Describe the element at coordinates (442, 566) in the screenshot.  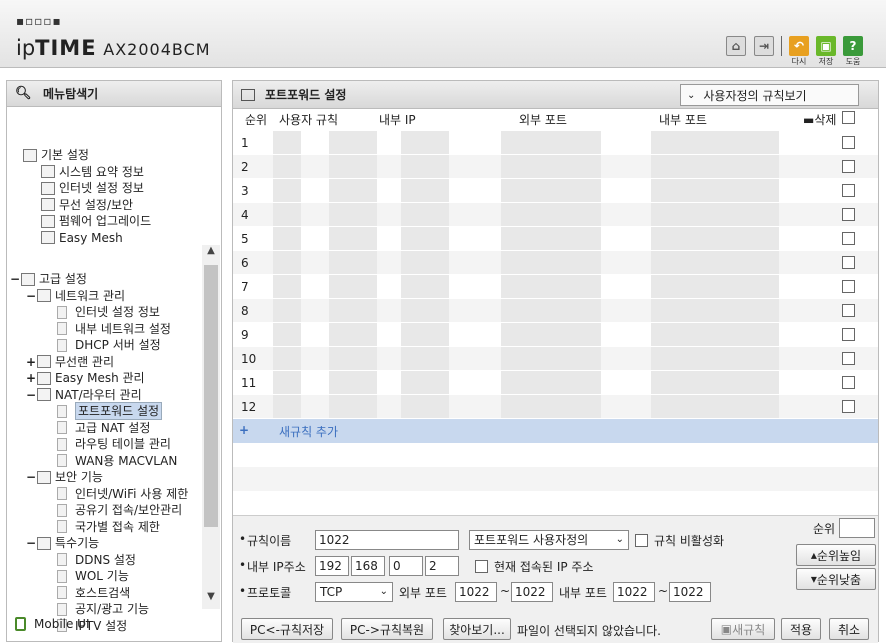
I see `ip-octet-4: 2` at that location.